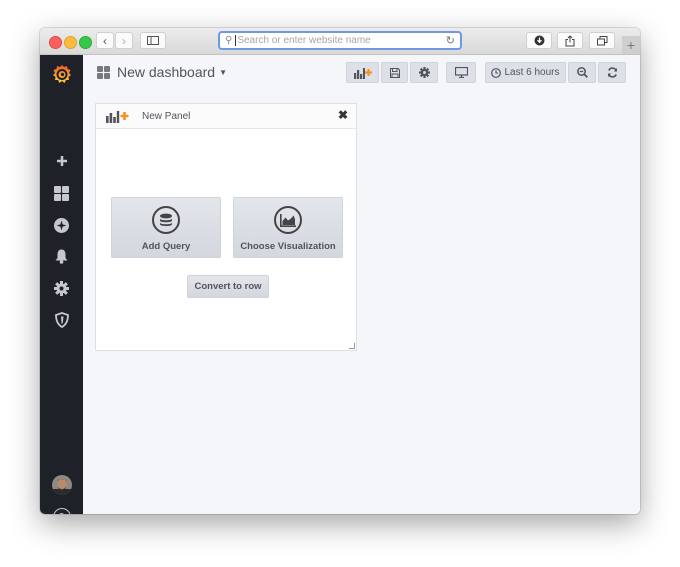 This screenshot has width=680, height=567. I want to click on text-caret, so click(236, 40).